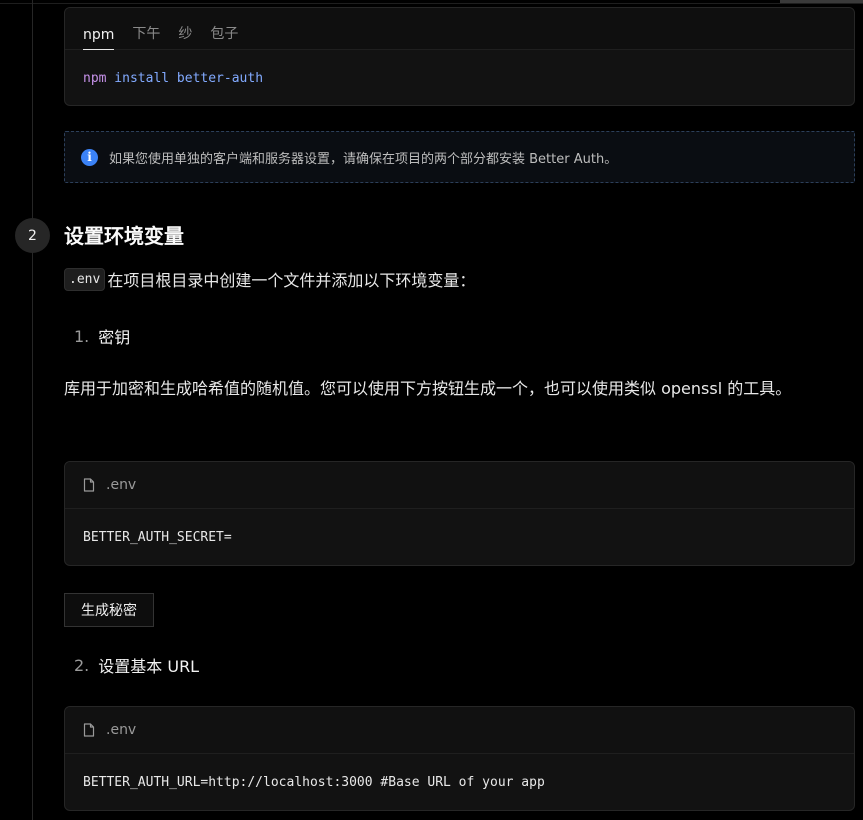 Image resolution: width=863 pixels, height=820 pixels. Describe the element at coordinates (459, 513) in the screenshot. I see `env-code-block-secret: .env BETTER_AUTH_SECRET=` at that location.